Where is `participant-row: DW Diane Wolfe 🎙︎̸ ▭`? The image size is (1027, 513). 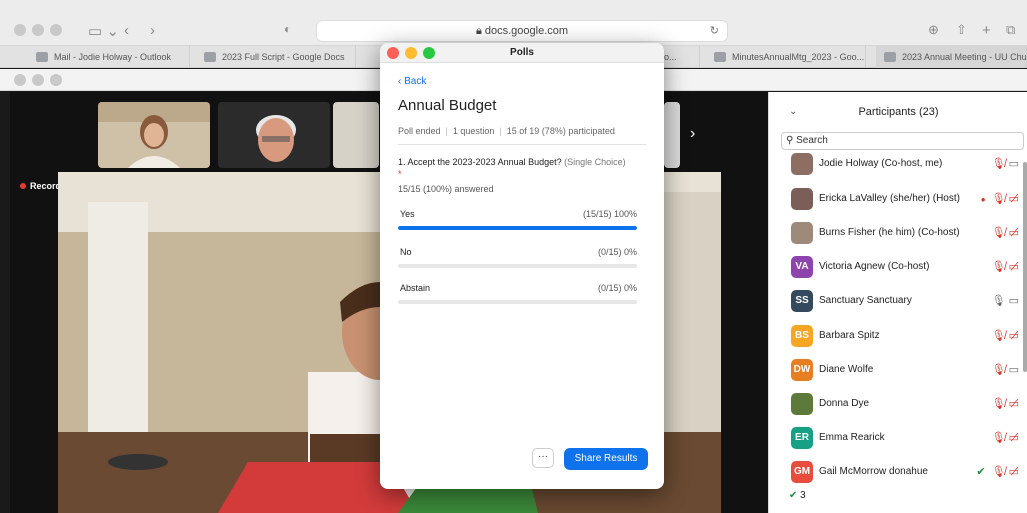 participant-row: DW Diane Wolfe 🎙︎̸ ▭ is located at coordinates (904, 372).